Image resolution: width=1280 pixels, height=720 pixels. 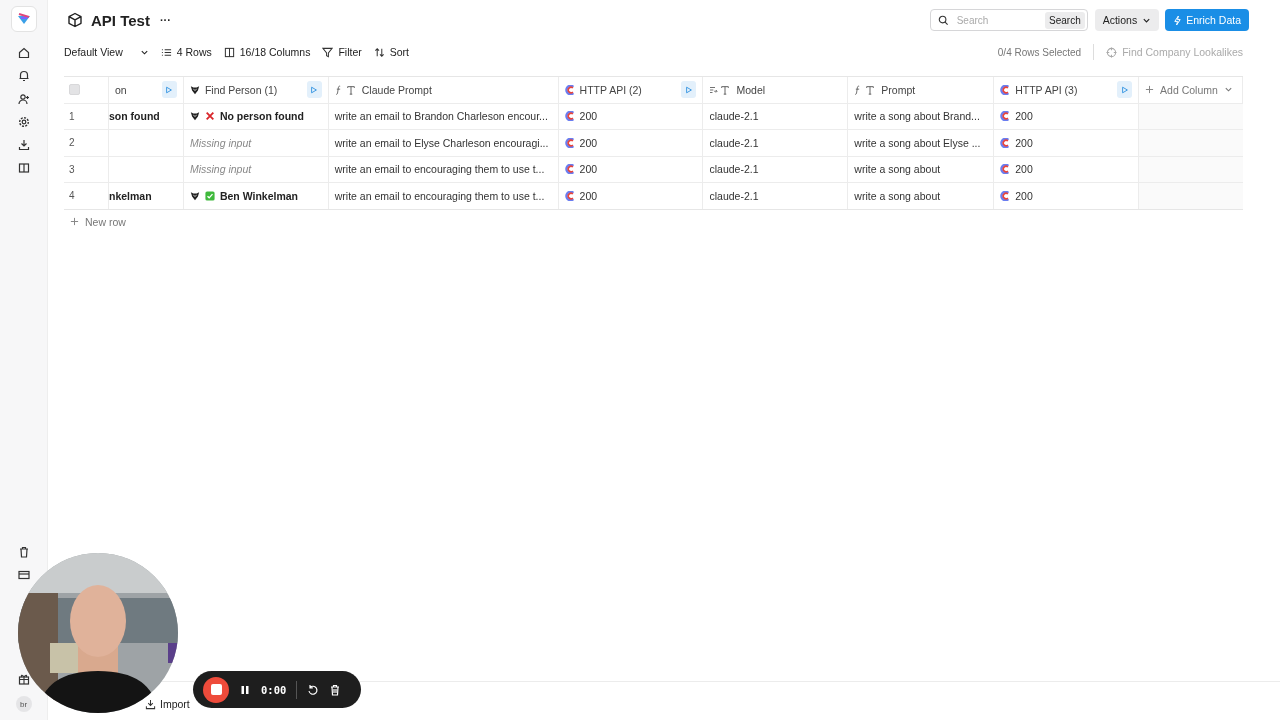 I want to click on search-field: Search Search, so click(x=1008, y=20).